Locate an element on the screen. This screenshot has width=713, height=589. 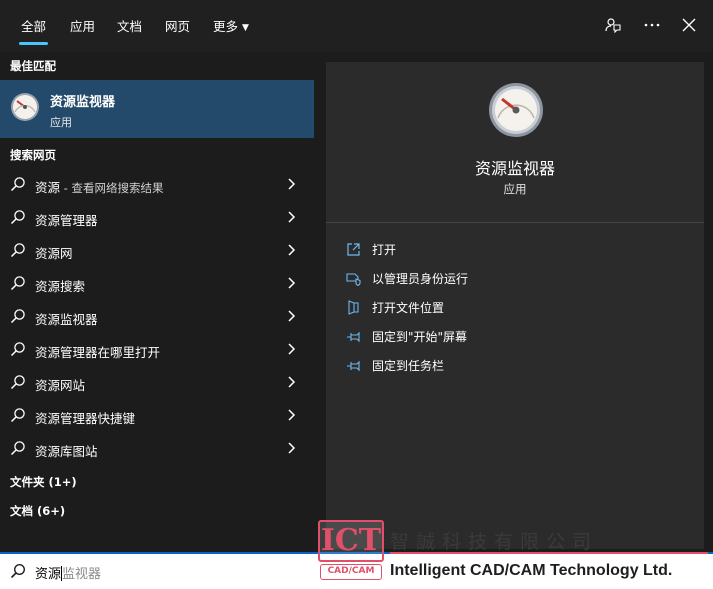
web-result-text: 资源管理器 is located at coordinates (66, 220).